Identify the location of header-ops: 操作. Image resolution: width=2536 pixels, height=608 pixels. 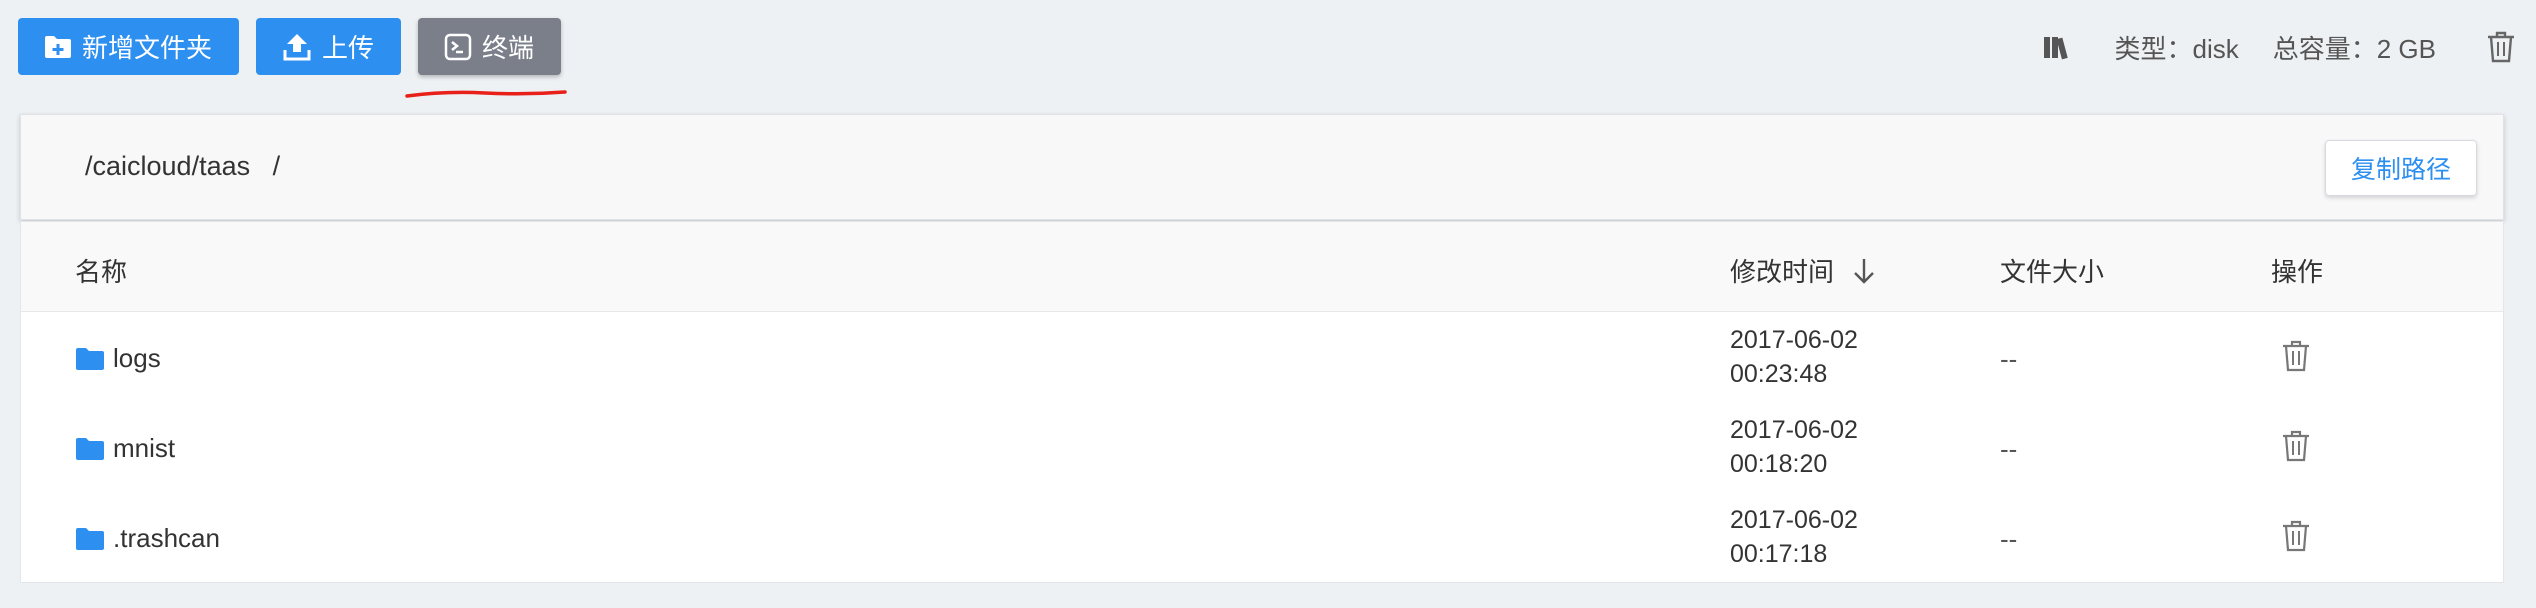
(2297, 272).